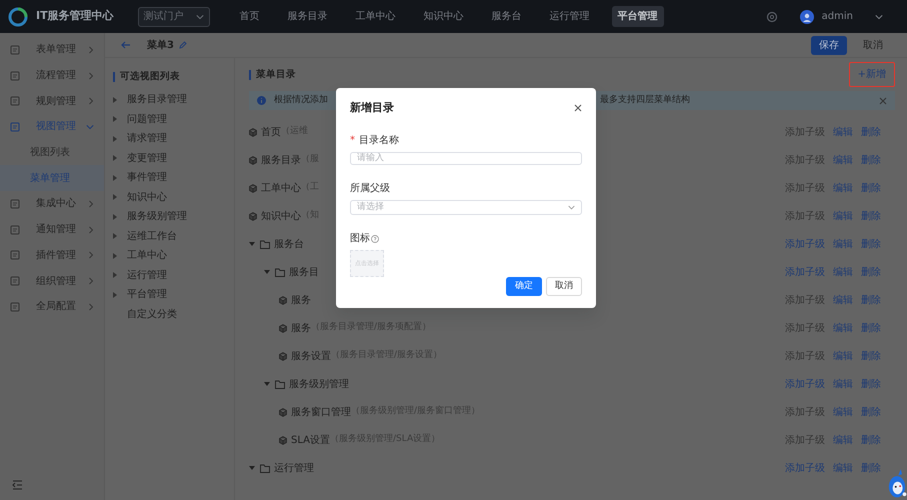 The width and height of the screenshot is (907, 500). I want to click on user-name: admin, so click(837, 16).